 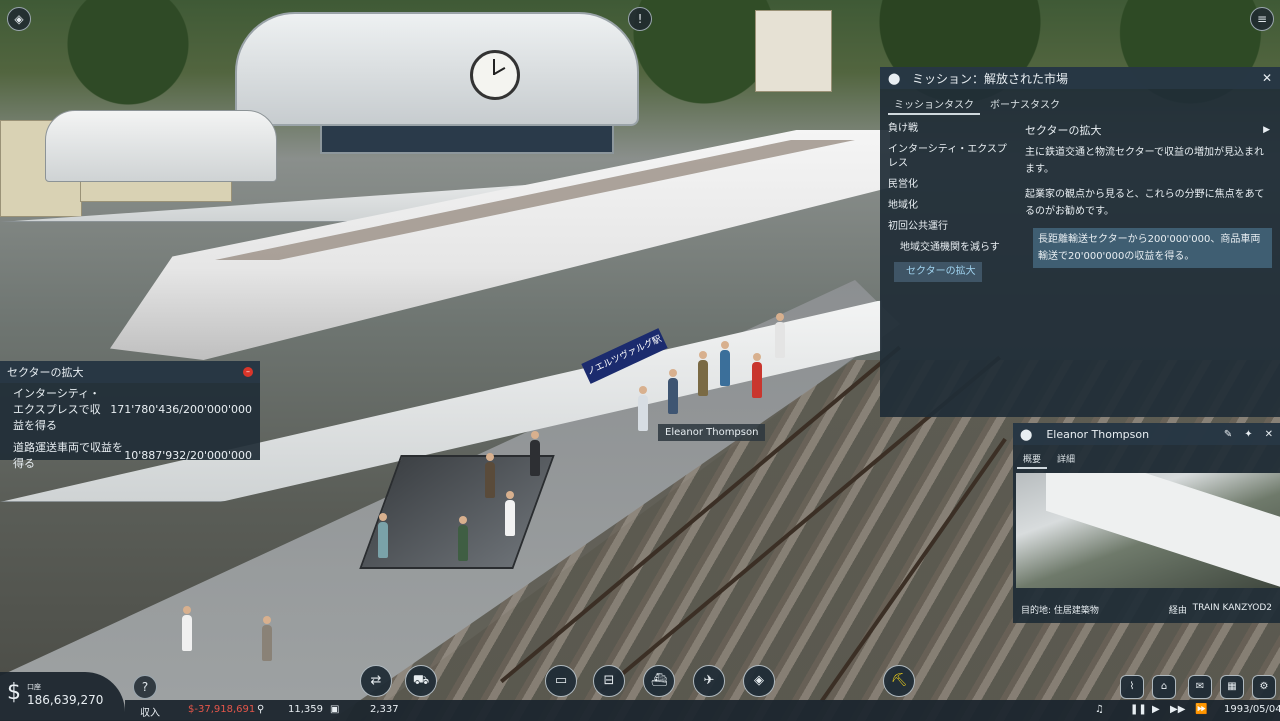 What do you see at coordinates (1145, 203) in the screenshot?
I see `detail-paragraph: 起業家の観点から見ると、これらの分野に焦点をあてるのがお勧めです。` at bounding box center [1145, 203].